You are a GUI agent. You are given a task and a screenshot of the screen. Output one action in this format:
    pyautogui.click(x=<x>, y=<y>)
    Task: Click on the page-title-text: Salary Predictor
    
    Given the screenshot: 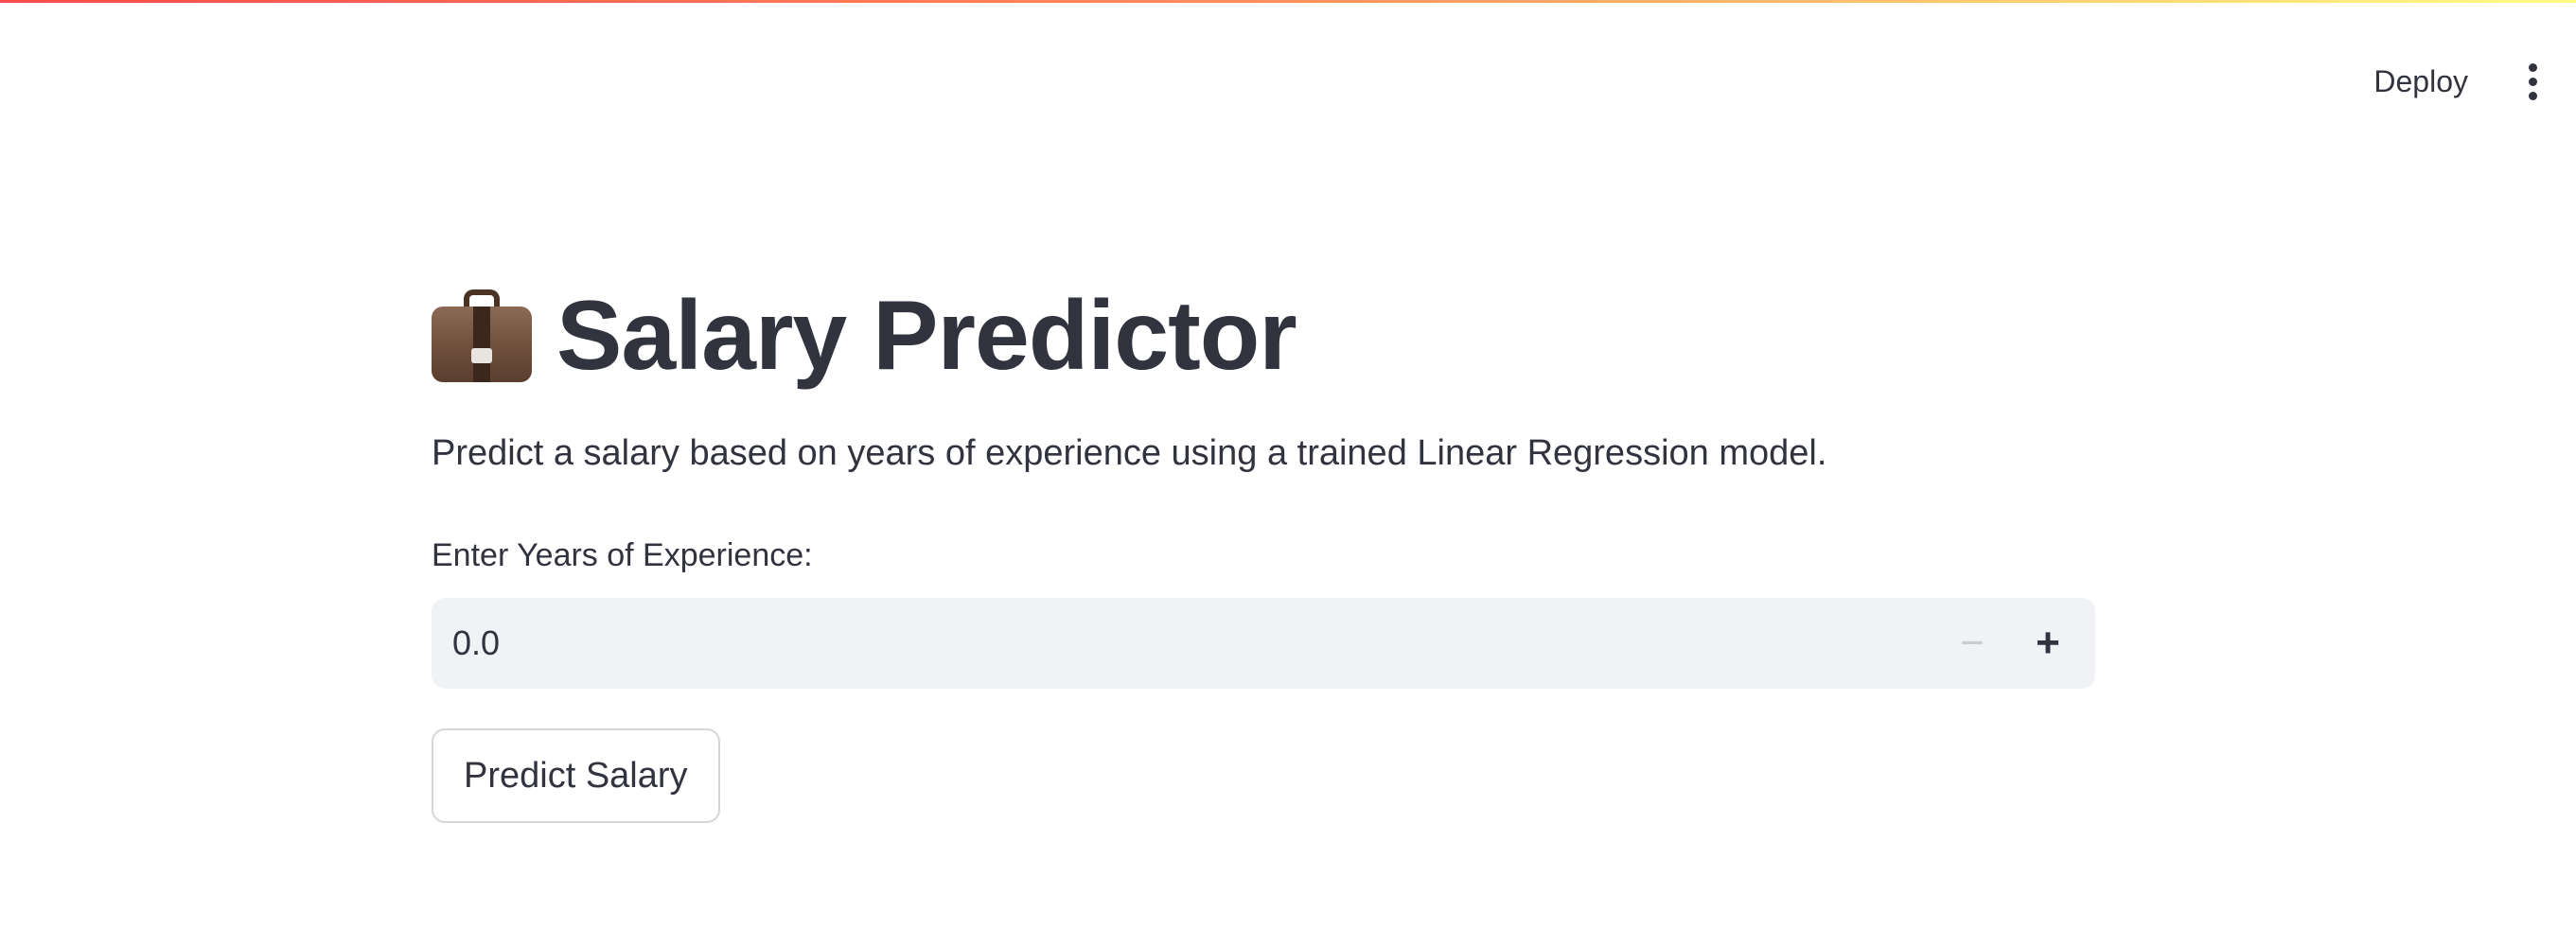 What is the action you would take?
    pyautogui.click(x=926, y=335)
    